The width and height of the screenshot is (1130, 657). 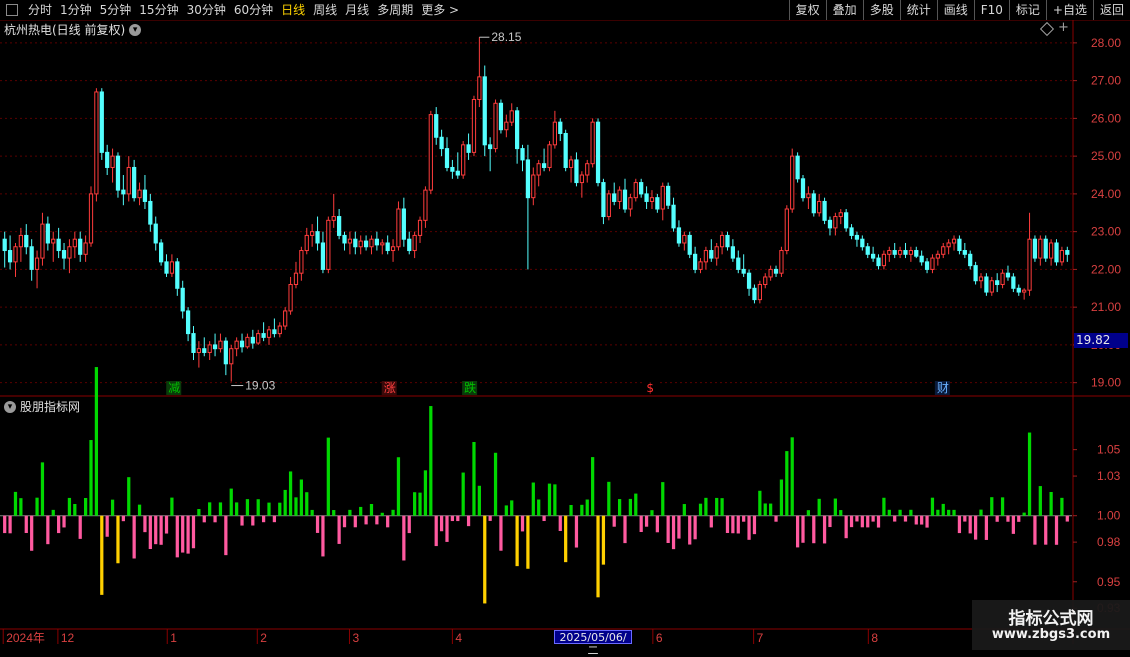 What do you see at coordinates (68, 638) in the screenshot?
I see `date-axis-label: 12` at bounding box center [68, 638].